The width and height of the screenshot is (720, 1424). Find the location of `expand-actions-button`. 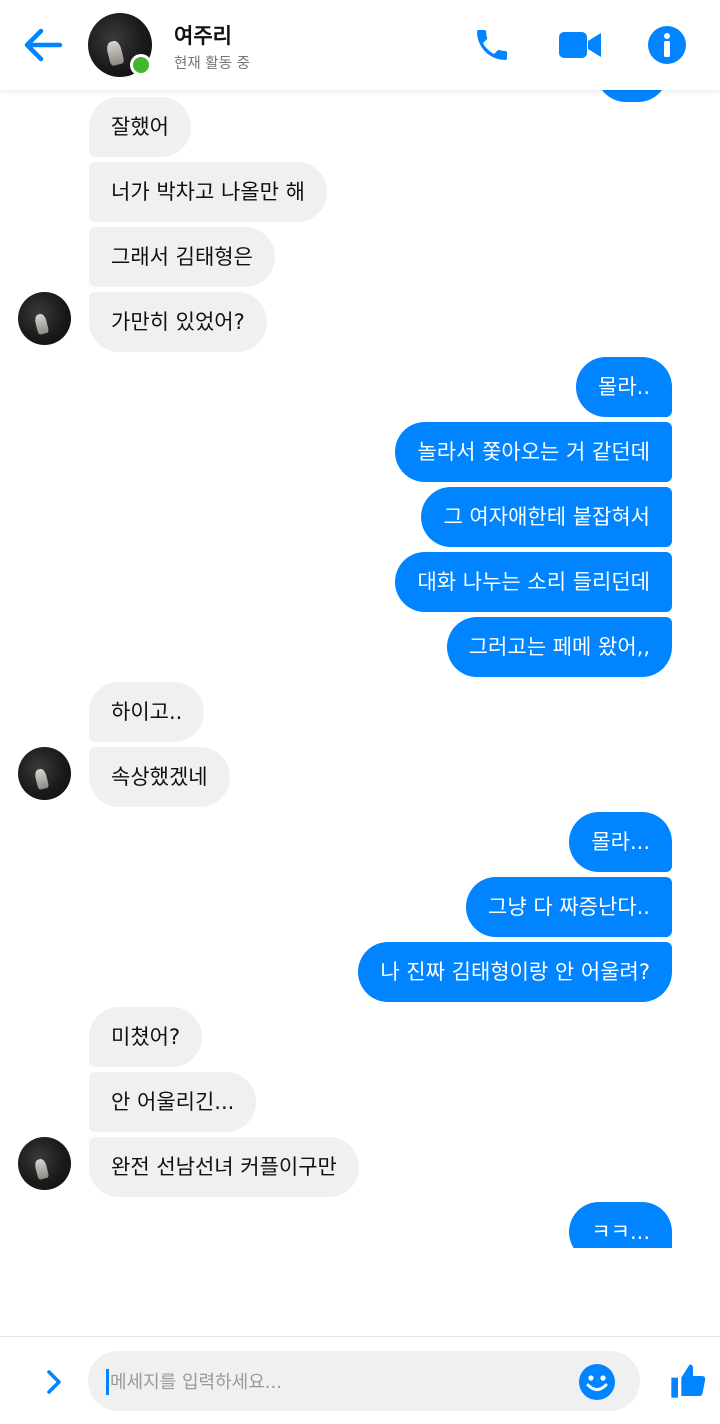

expand-actions-button is located at coordinates (54, 1382).